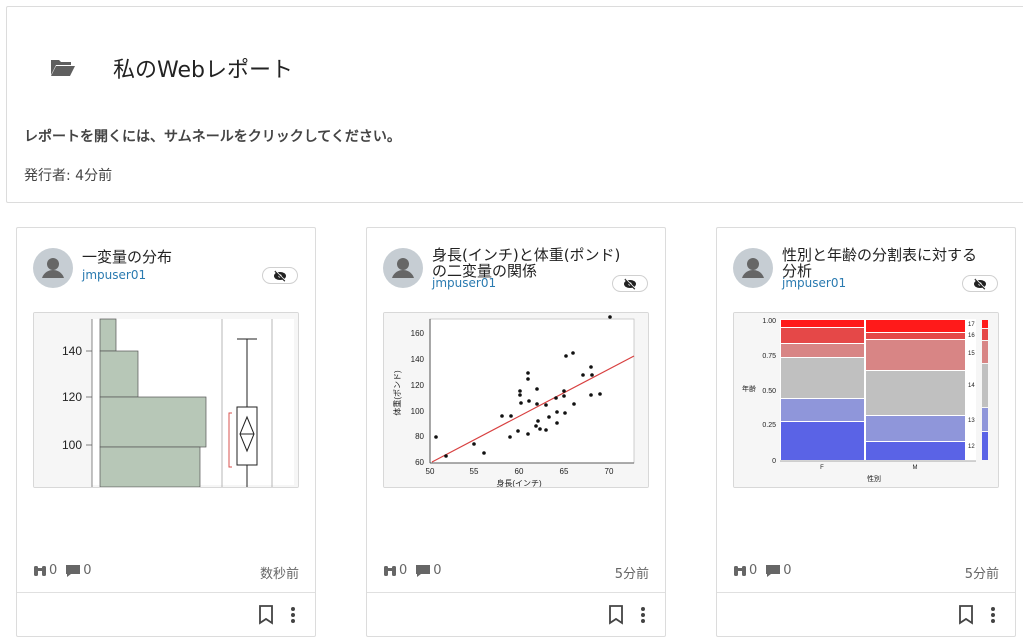 The width and height of the screenshot is (1023, 643). What do you see at coordinates (774, 461) in the screenshot?
I see `tick-label: 0` at bounding box center [774, 461].